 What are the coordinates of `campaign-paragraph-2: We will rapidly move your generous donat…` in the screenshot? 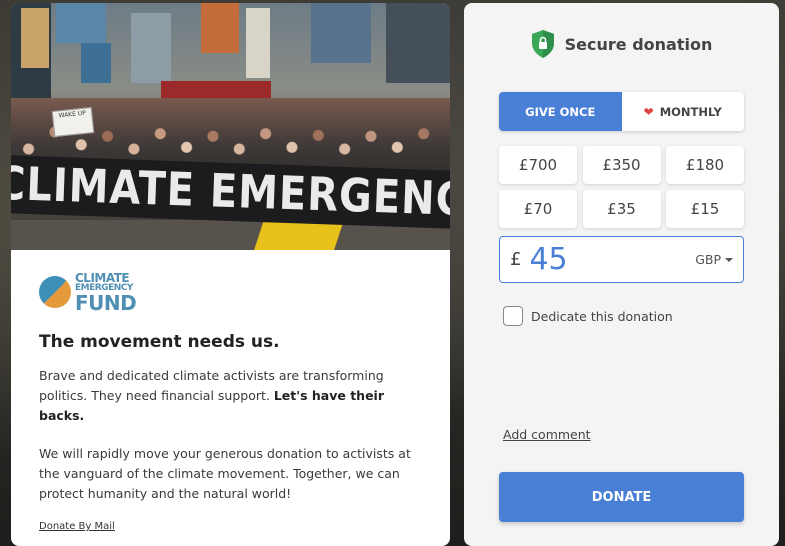 It's located at (225, 473).